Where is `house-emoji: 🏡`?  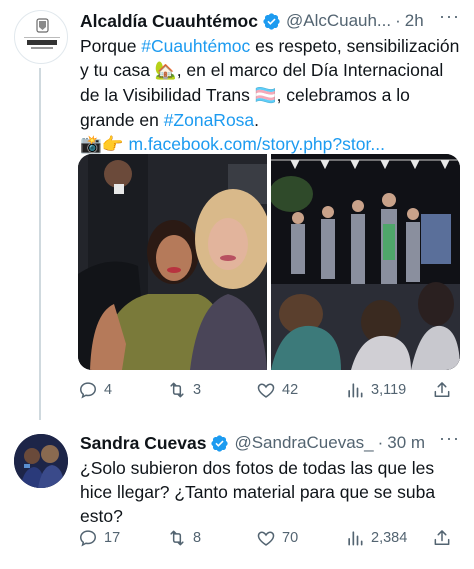
house-emoji: 🏡 is located at coordinates (165, 71).